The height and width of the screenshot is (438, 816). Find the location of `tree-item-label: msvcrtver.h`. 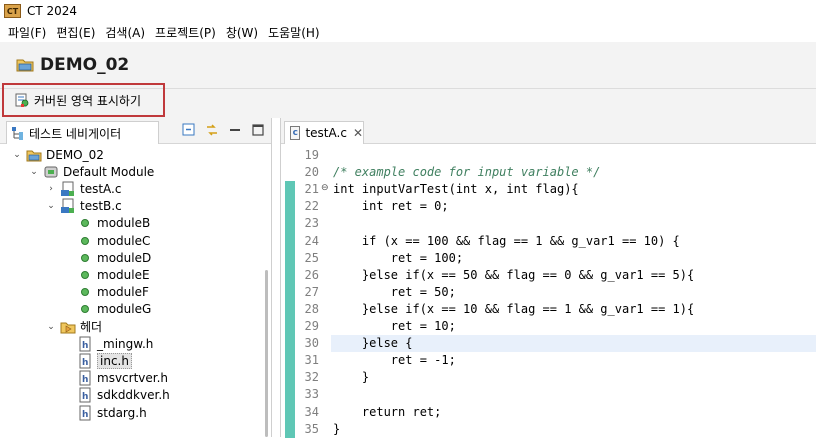

tree-item-label: msvcrtver.h is located at coordinates (133, 378).